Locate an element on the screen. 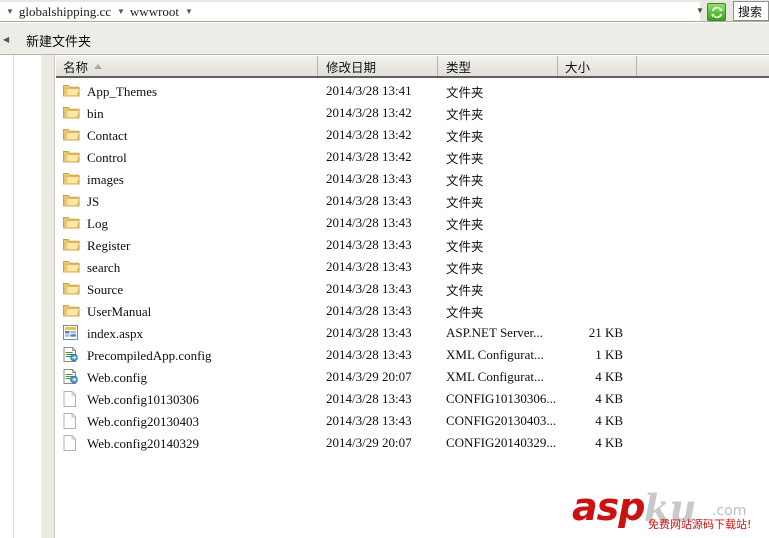 This screenshot has height=538, width=769. column-header-date-label: 修改日期 is located at coordinates (351, 67).